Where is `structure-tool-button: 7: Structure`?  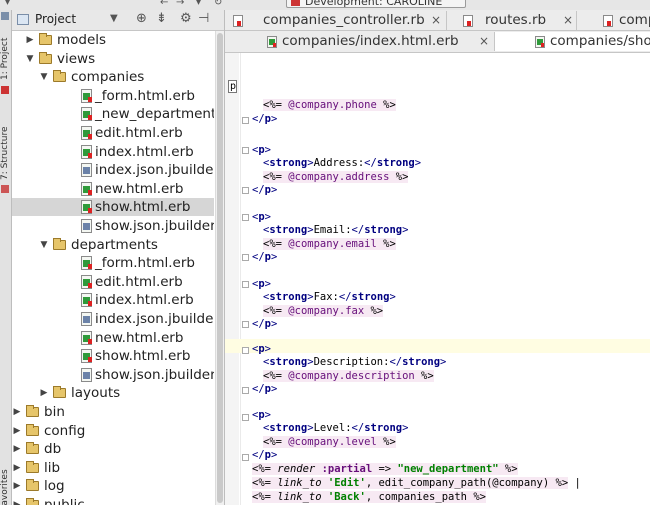 structure-tool-button: 7: Structure is located at coordinates (5, 145).